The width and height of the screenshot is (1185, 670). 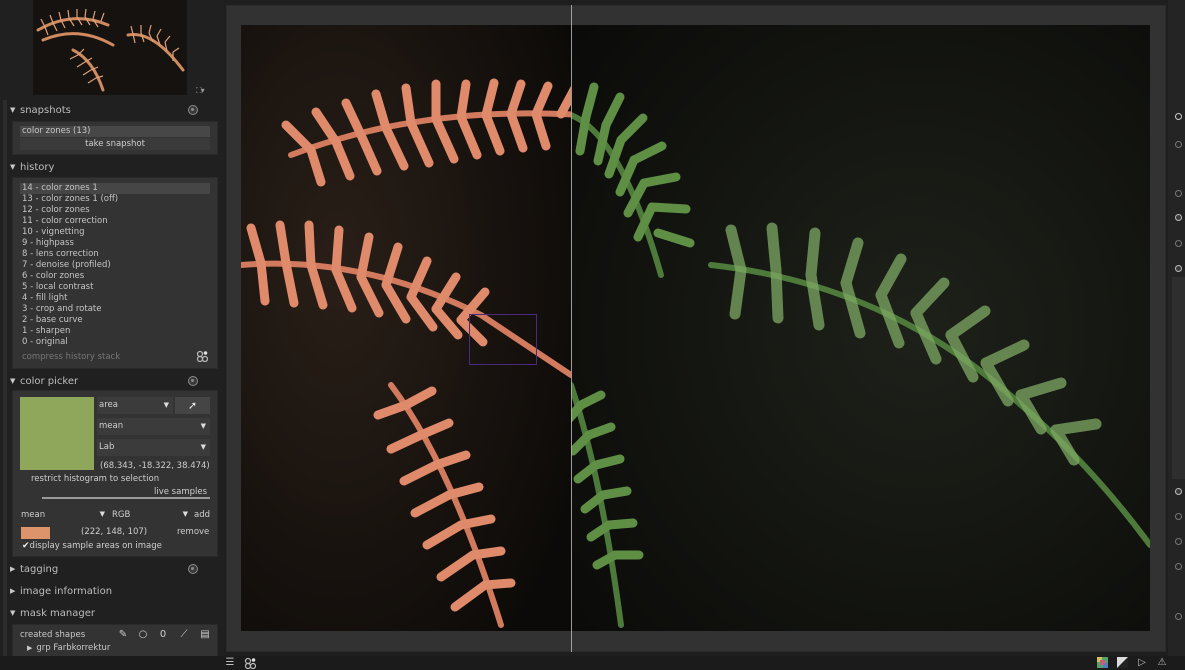 What do you see at coordinates (230, 663) in the screenshot?
I see `hamburger-menu-icon: ☰` at bounding box center [230, 663].